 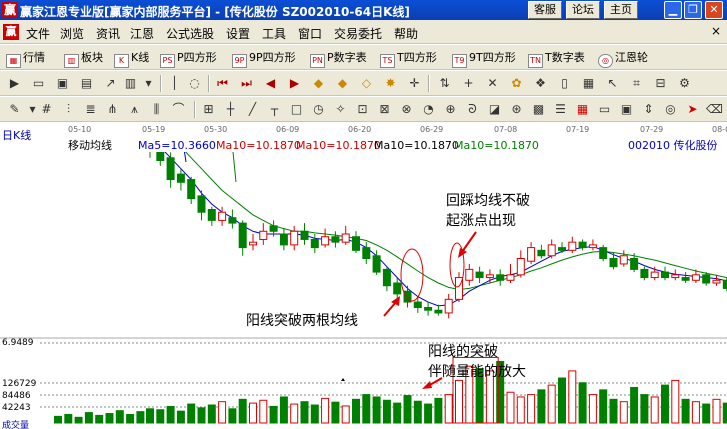 What do you see at coordinates (130, 83) in the screenshot?
I see `bars-icon: ▥` at bounding box center [130, 83].